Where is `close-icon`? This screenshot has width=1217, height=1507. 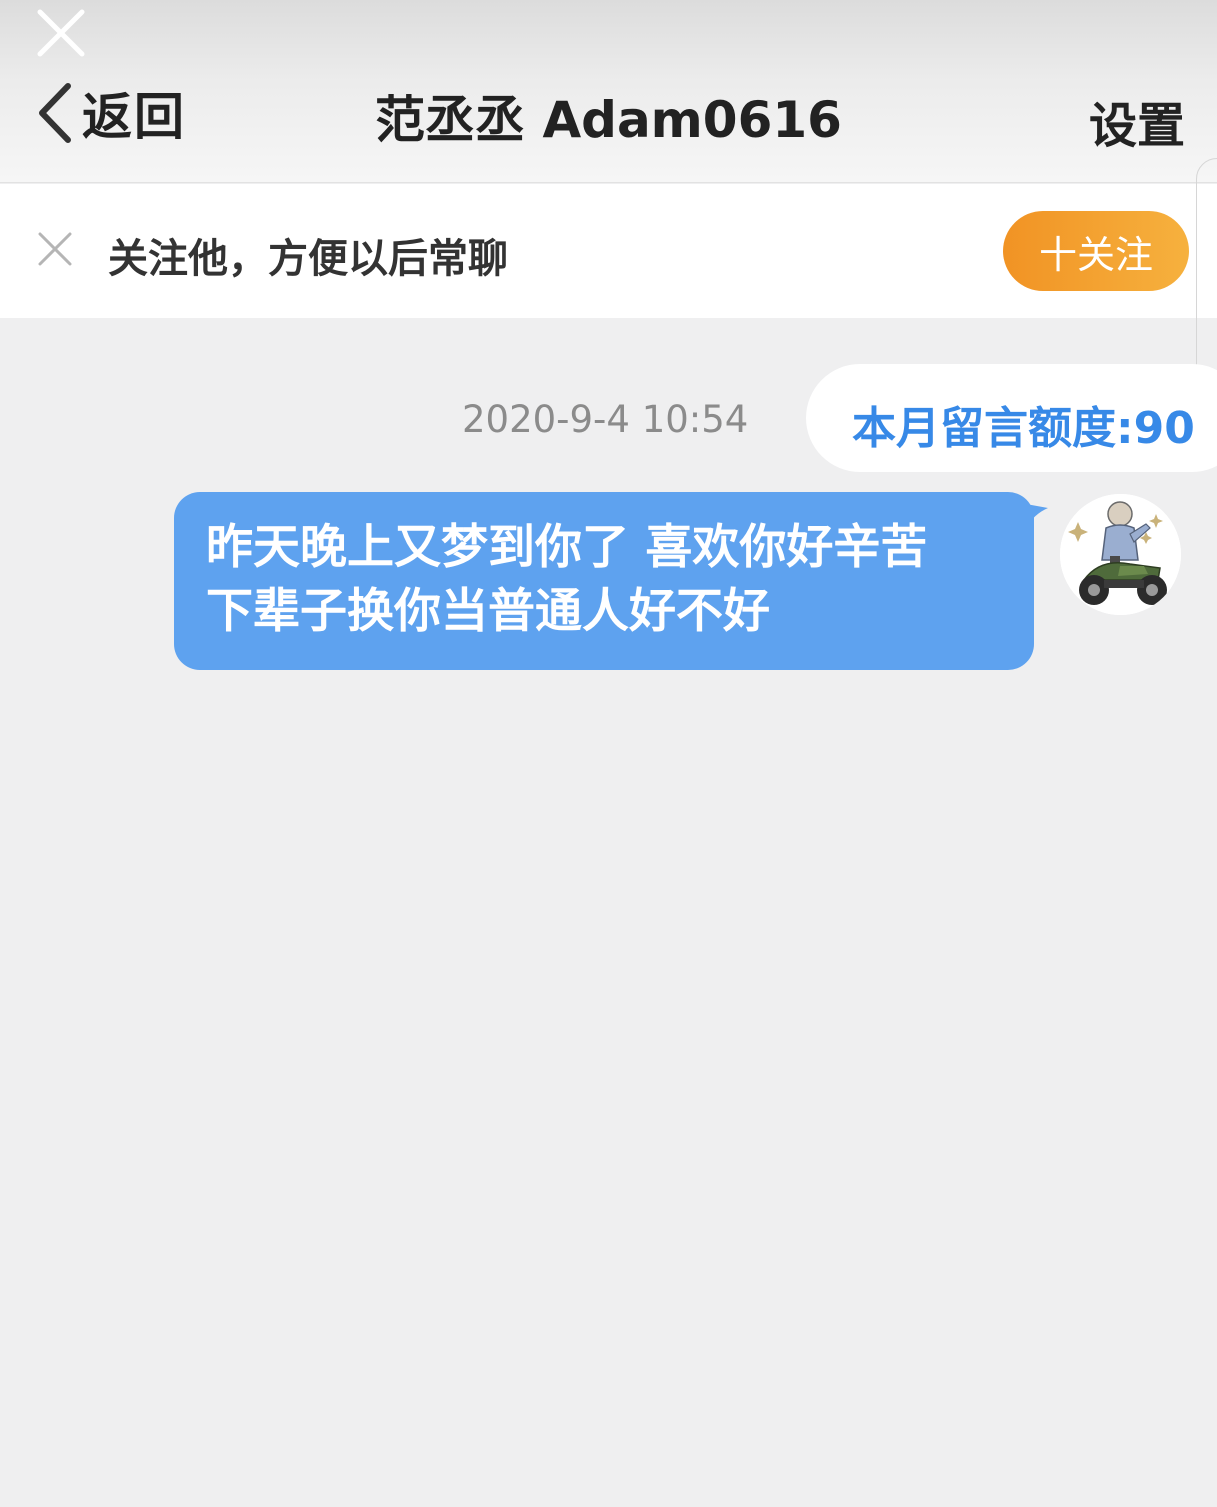 close-icon is located at coordinates (60, 32).